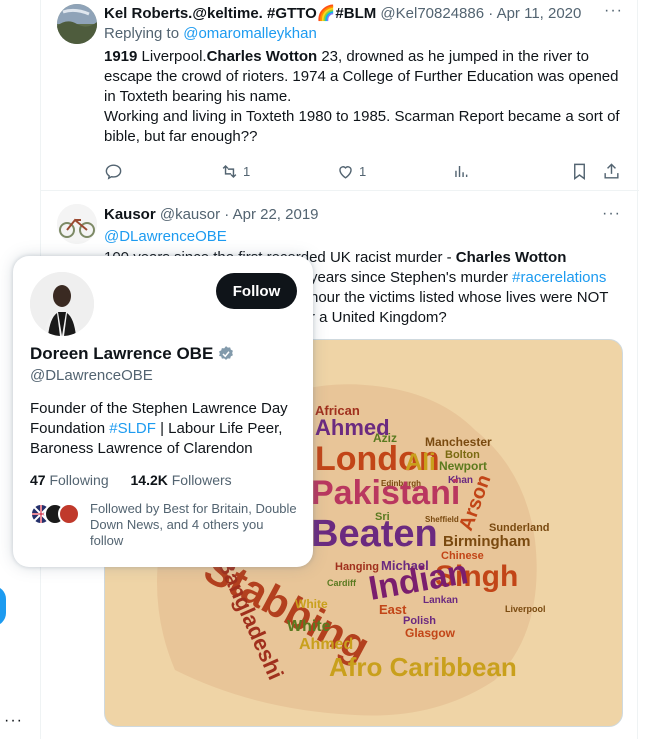 Image resolution: width=647 pixels, height=739 pixels. I want to click on following-link: 47 Following, so click(69, 480).